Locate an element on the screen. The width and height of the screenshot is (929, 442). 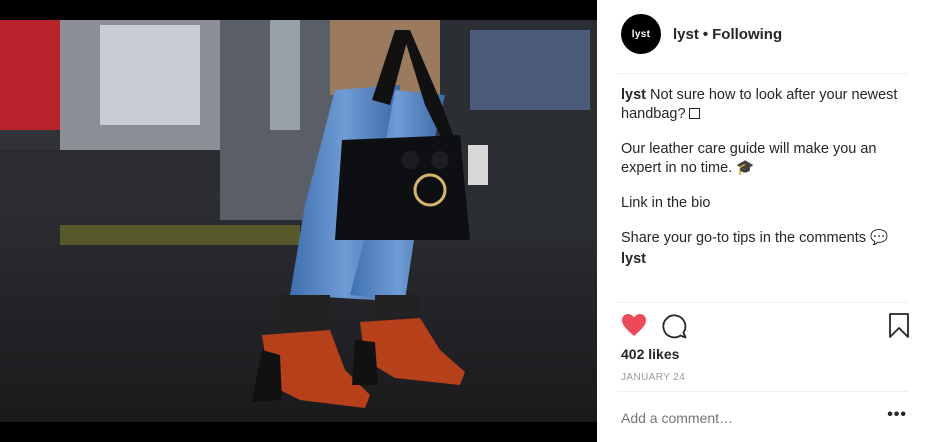
more-options-icon: ••• is located at coordinates (897, 415).